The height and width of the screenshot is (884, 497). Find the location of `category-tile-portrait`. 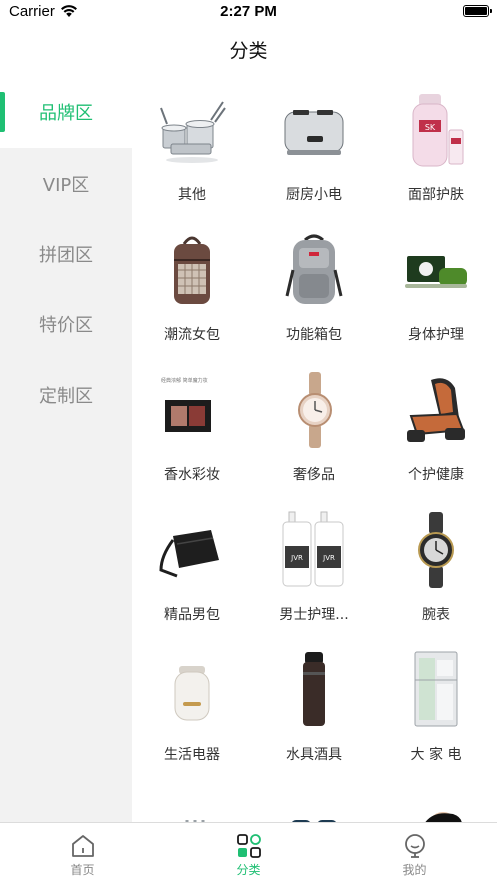

category-tile-portrait is located at coordinates (436, 799).